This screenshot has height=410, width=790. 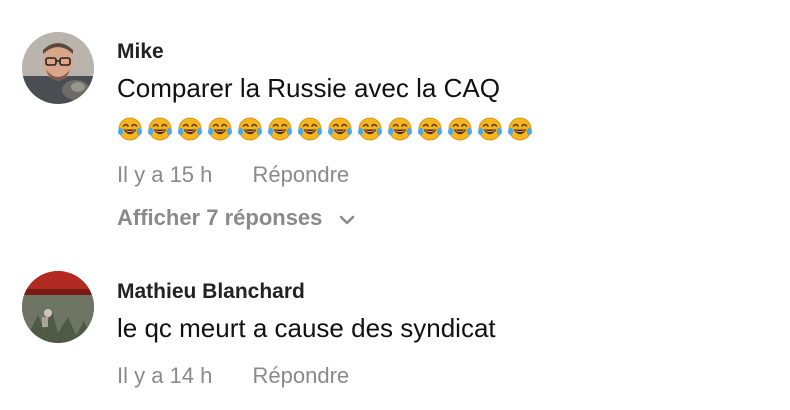 What do you see at coordinates (211, 292) in the screenshot?
I see `comment-author: Mathieu Blanchard` at bounding box center [211, 292].